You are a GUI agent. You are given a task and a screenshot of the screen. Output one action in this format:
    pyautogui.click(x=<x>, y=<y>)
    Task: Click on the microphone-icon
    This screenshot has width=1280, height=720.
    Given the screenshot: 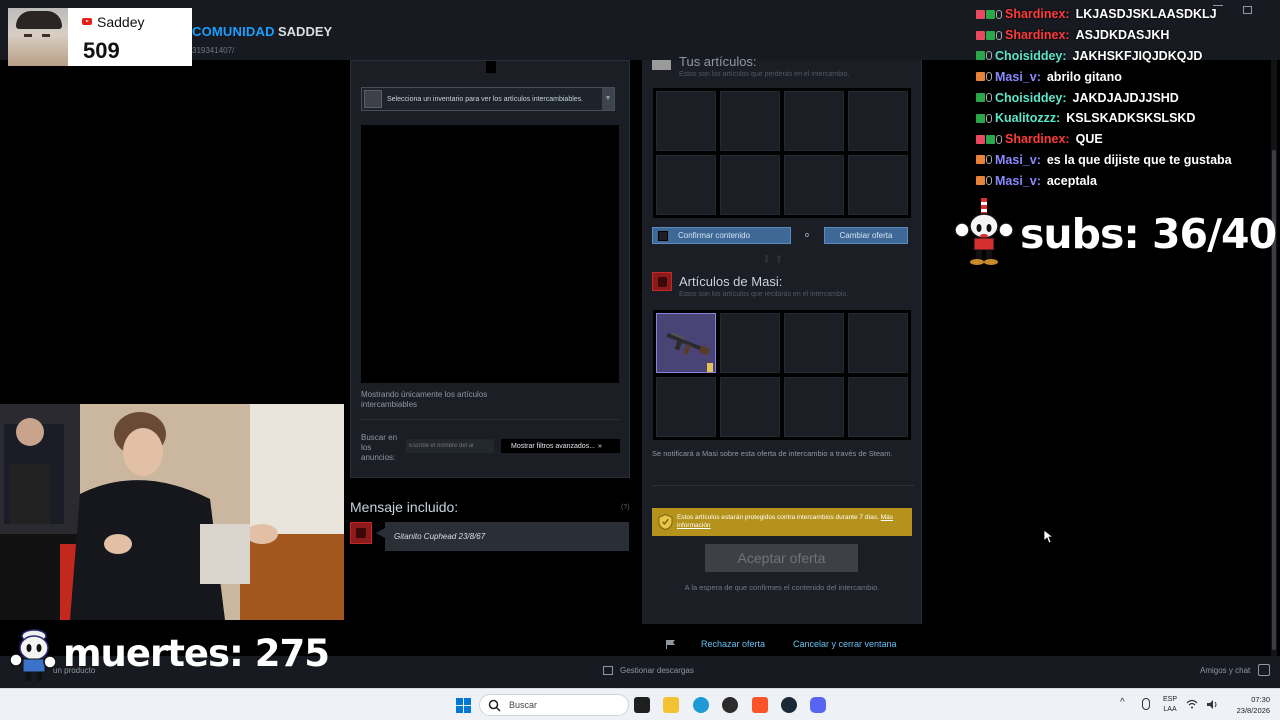 What is the action you would take?
    pyautogui.click(x=1146, y=704)
    